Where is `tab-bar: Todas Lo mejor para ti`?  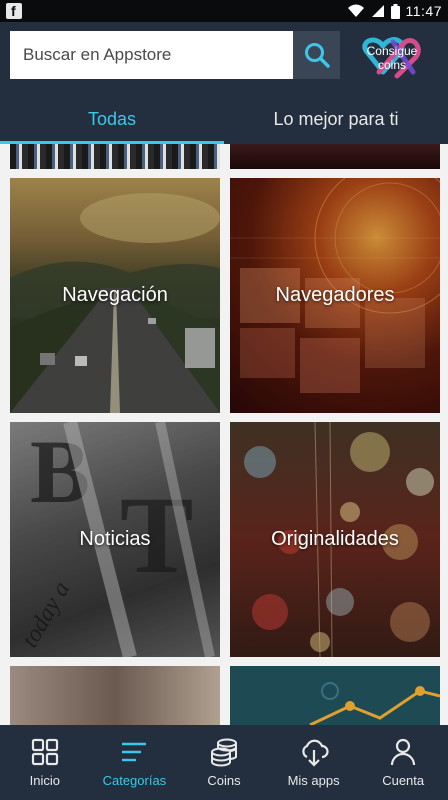 tab-bar: Todas Lo mejor para ti is located at coordinates (224, 119).